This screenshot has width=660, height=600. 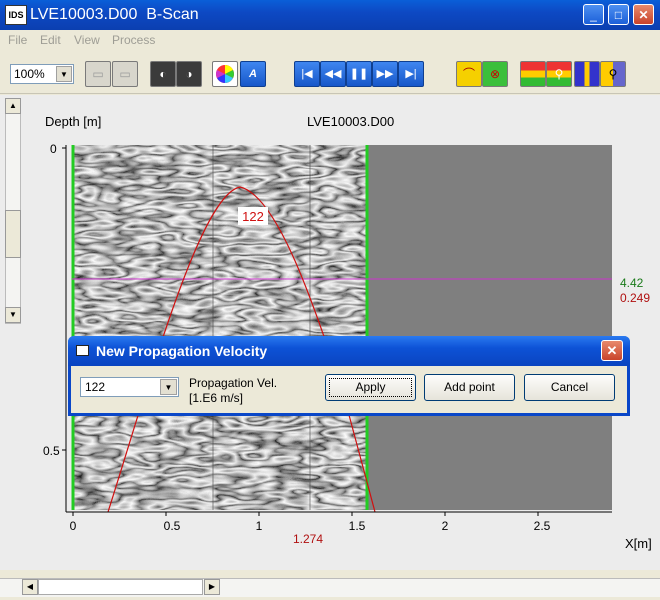 What do you see at coordinates (643, 14) in the screenshot?
I see `close-button: ✕` at bounding box center [643, 14].